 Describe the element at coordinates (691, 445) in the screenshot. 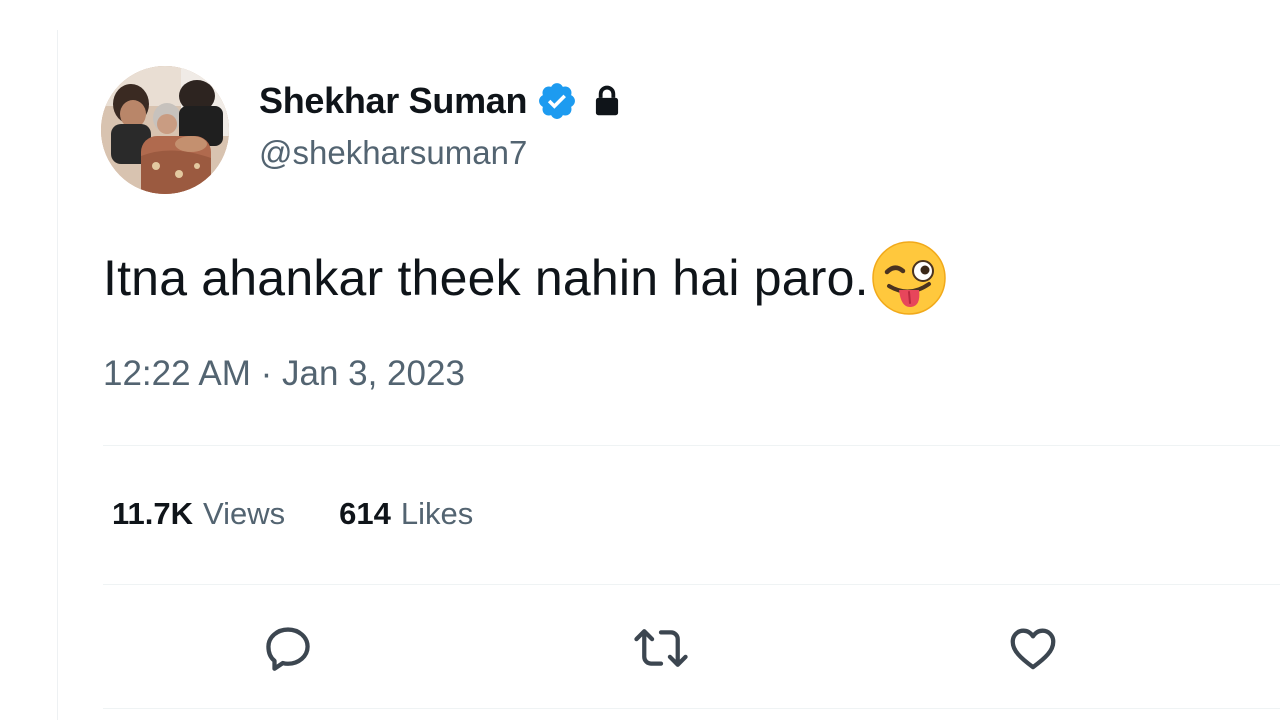

I see `divider-top` at that location.